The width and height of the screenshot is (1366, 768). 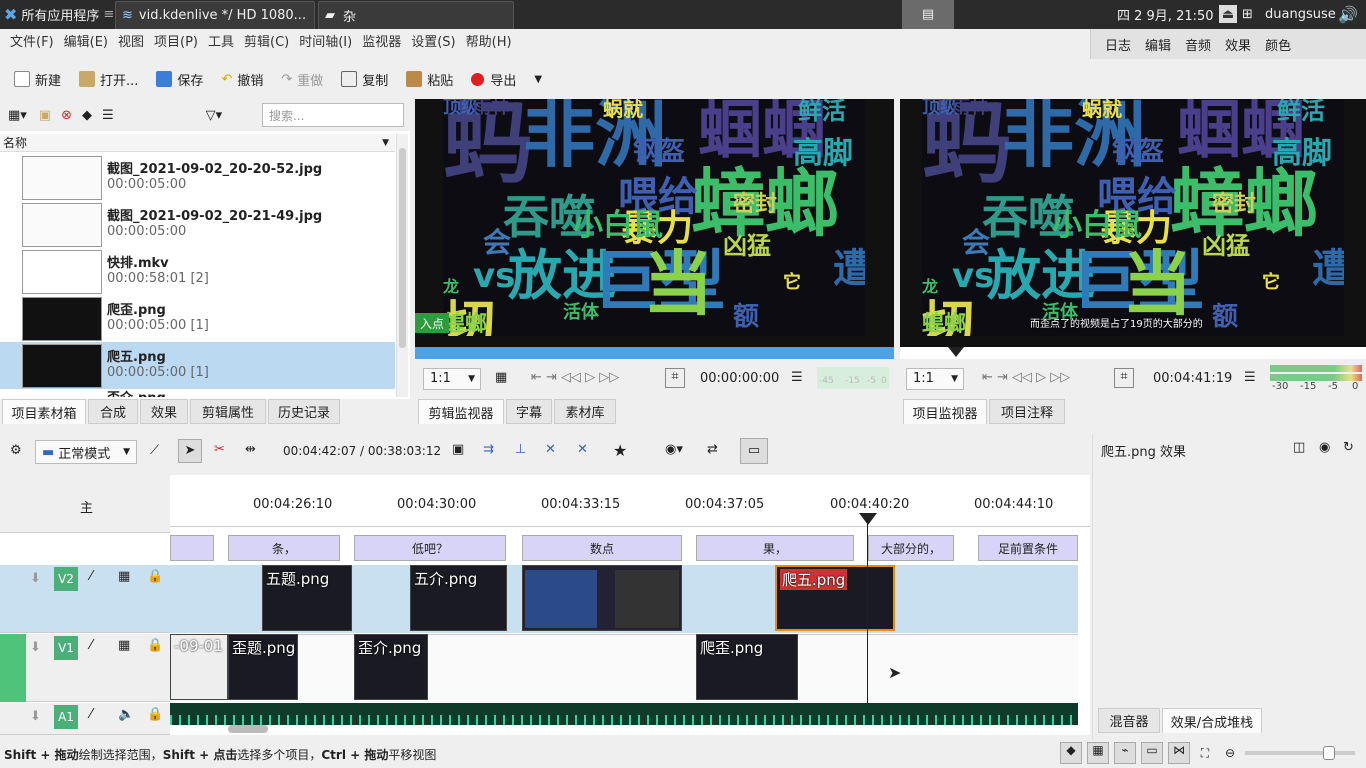 What do you see at coordinates (199, 667) in the screenshot?
I see `timeline-clip: -09-01` at bounding box center [199, 667].